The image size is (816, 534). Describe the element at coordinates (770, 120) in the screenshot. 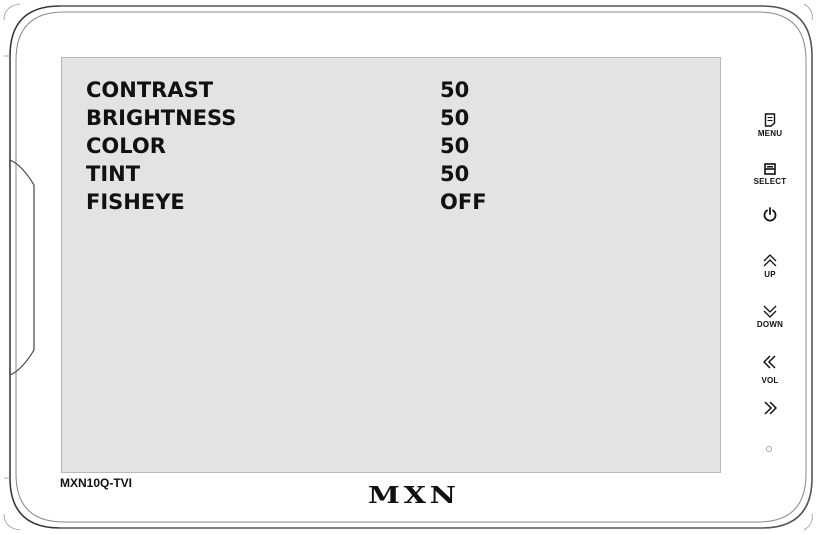

I see `menu-icon` at that location.